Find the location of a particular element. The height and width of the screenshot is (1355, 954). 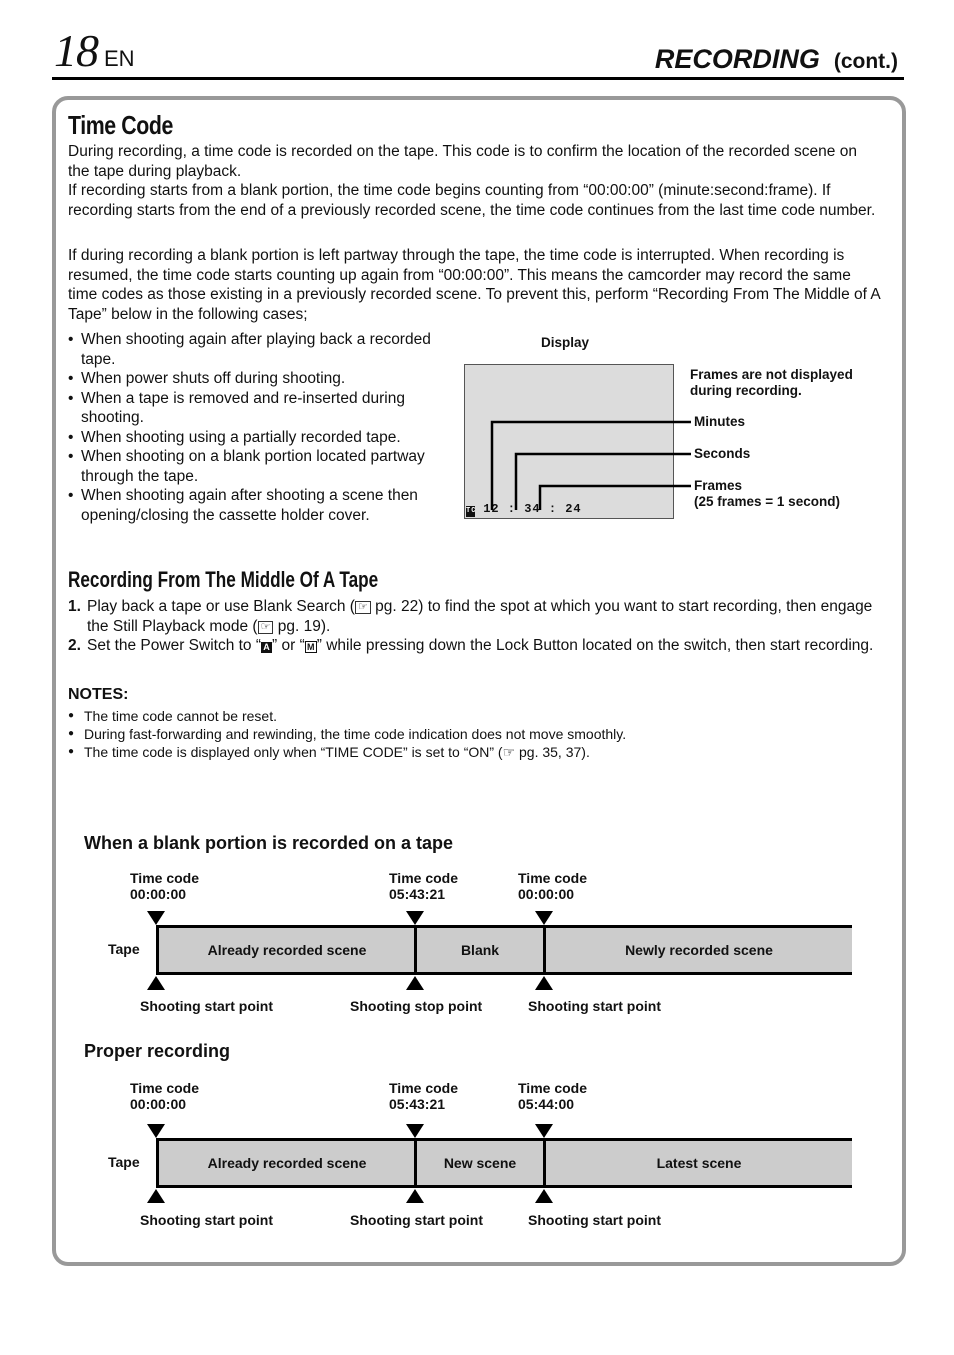

section-header: RECORDING (cont.) is located at coordinates (776, 60).